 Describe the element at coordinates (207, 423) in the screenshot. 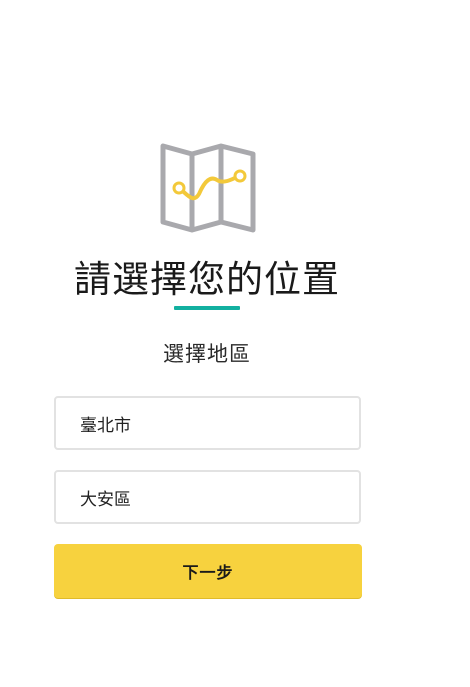

I see `city-select: 臺北市` at that location.